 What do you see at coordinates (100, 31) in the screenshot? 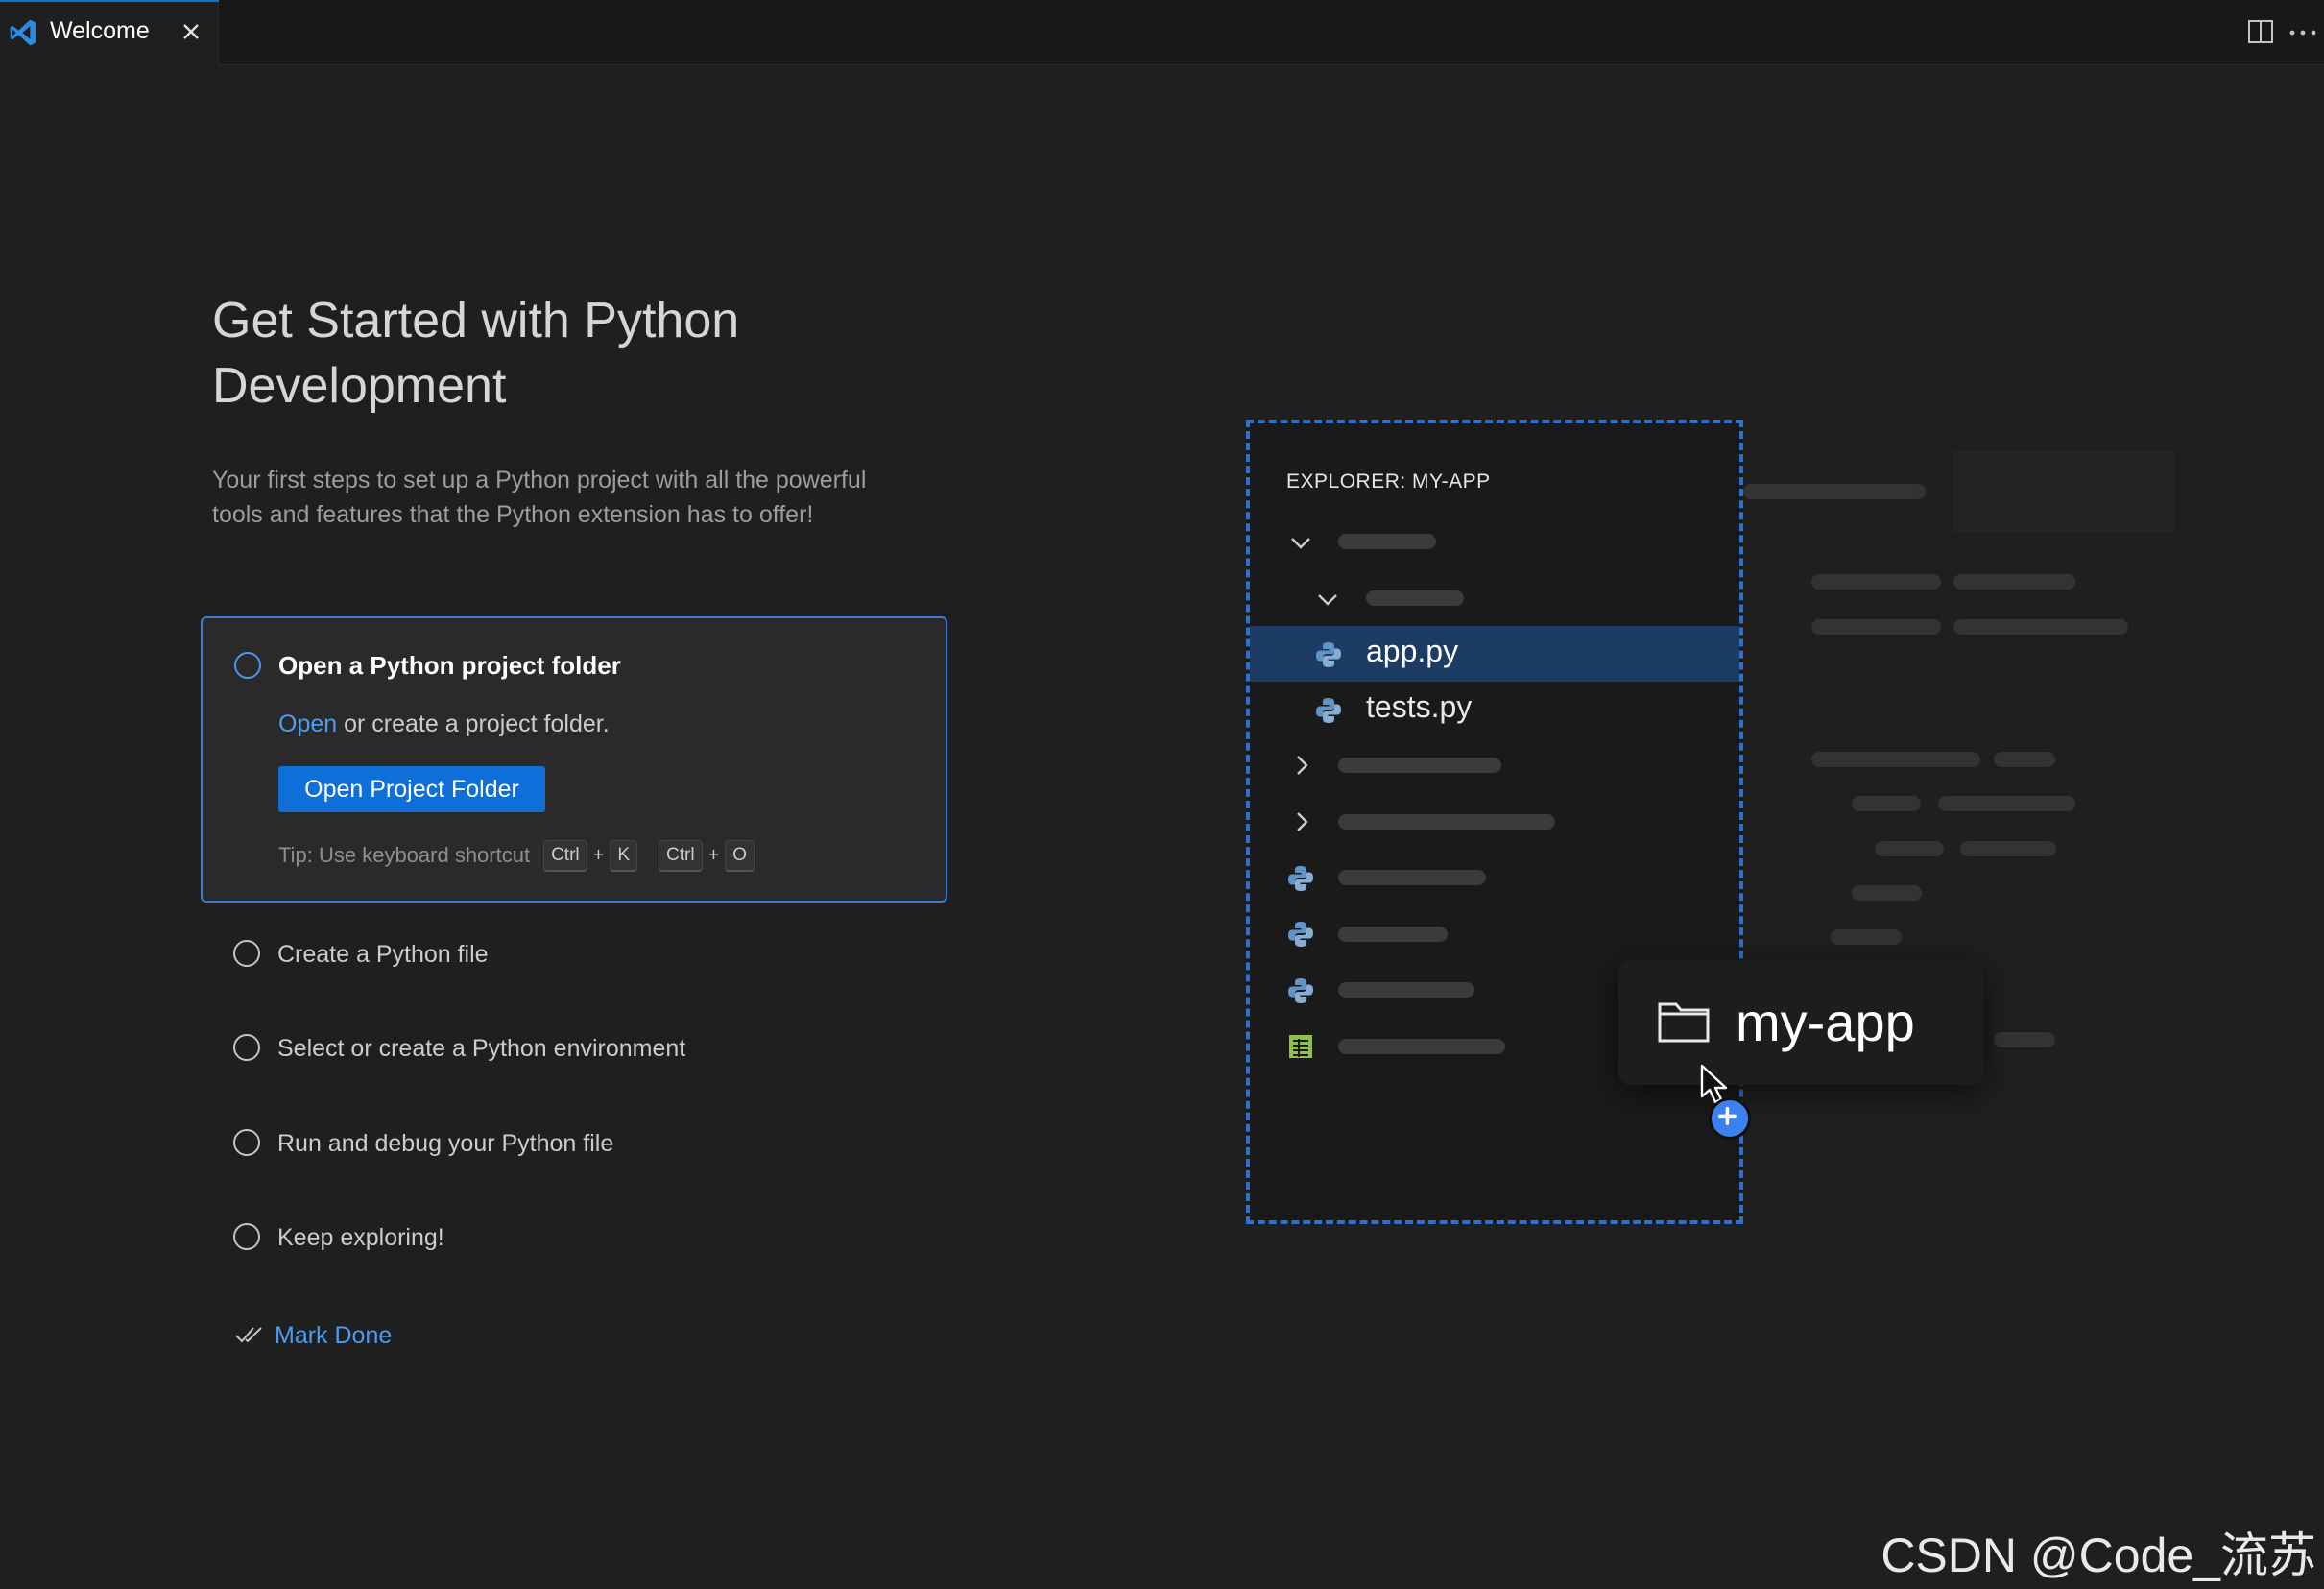
I see `tab-label: Welcome` at bounding box center [100, 31].